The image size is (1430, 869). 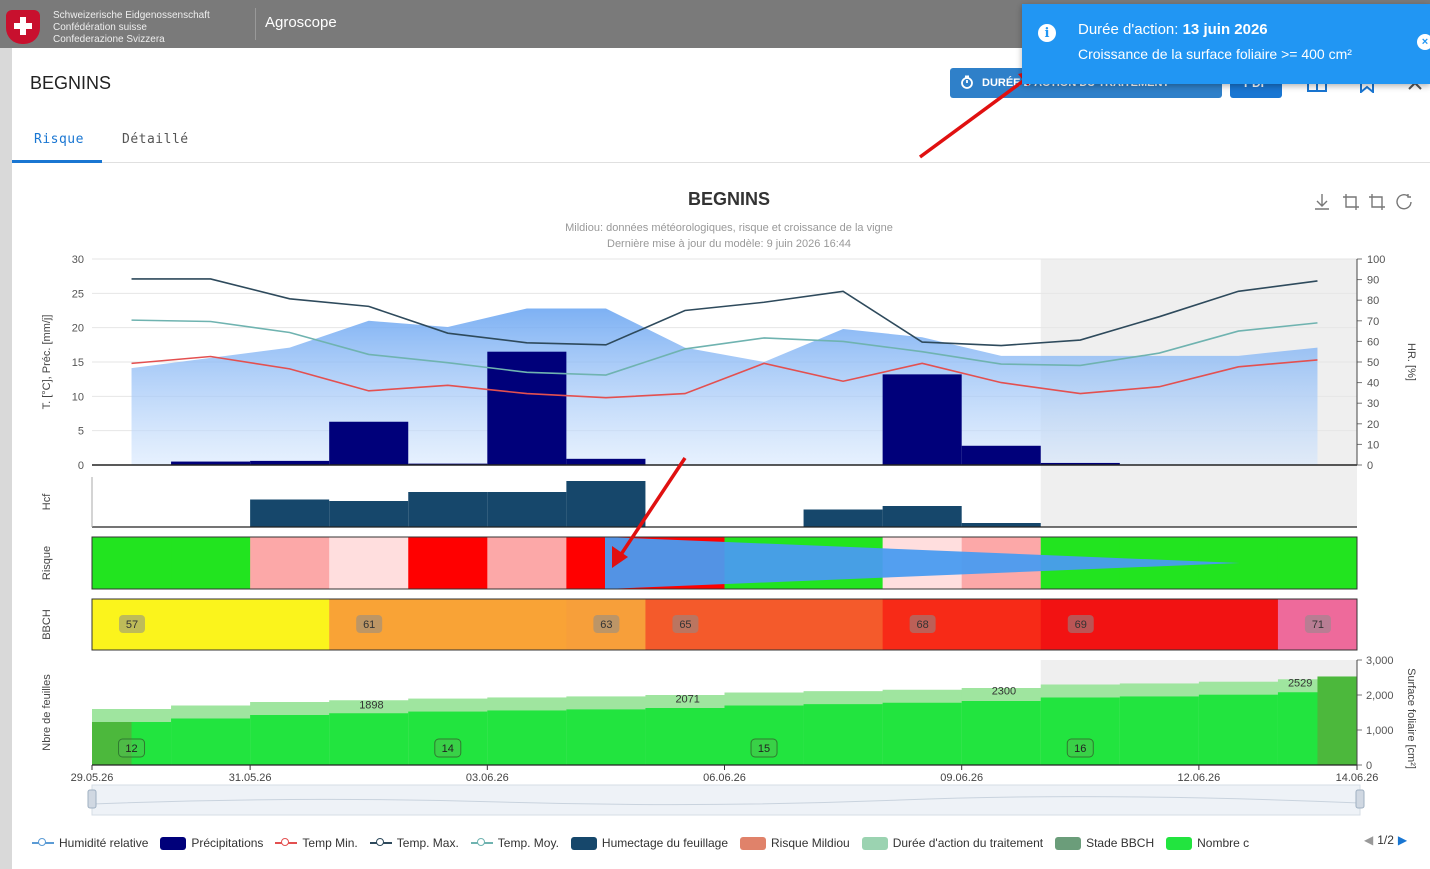 What do you see at coordinates (371, 706) in the screenshot?
I see `surface-value-label: 1898` at bounding box center [371, 706].